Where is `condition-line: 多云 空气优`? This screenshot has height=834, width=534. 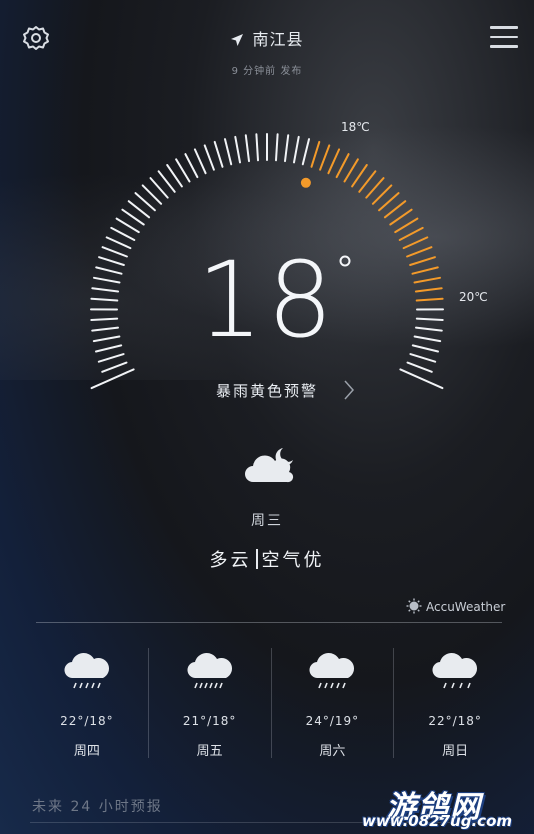
condition-line: 多云 空气优 is located at coordinates (267, 559).